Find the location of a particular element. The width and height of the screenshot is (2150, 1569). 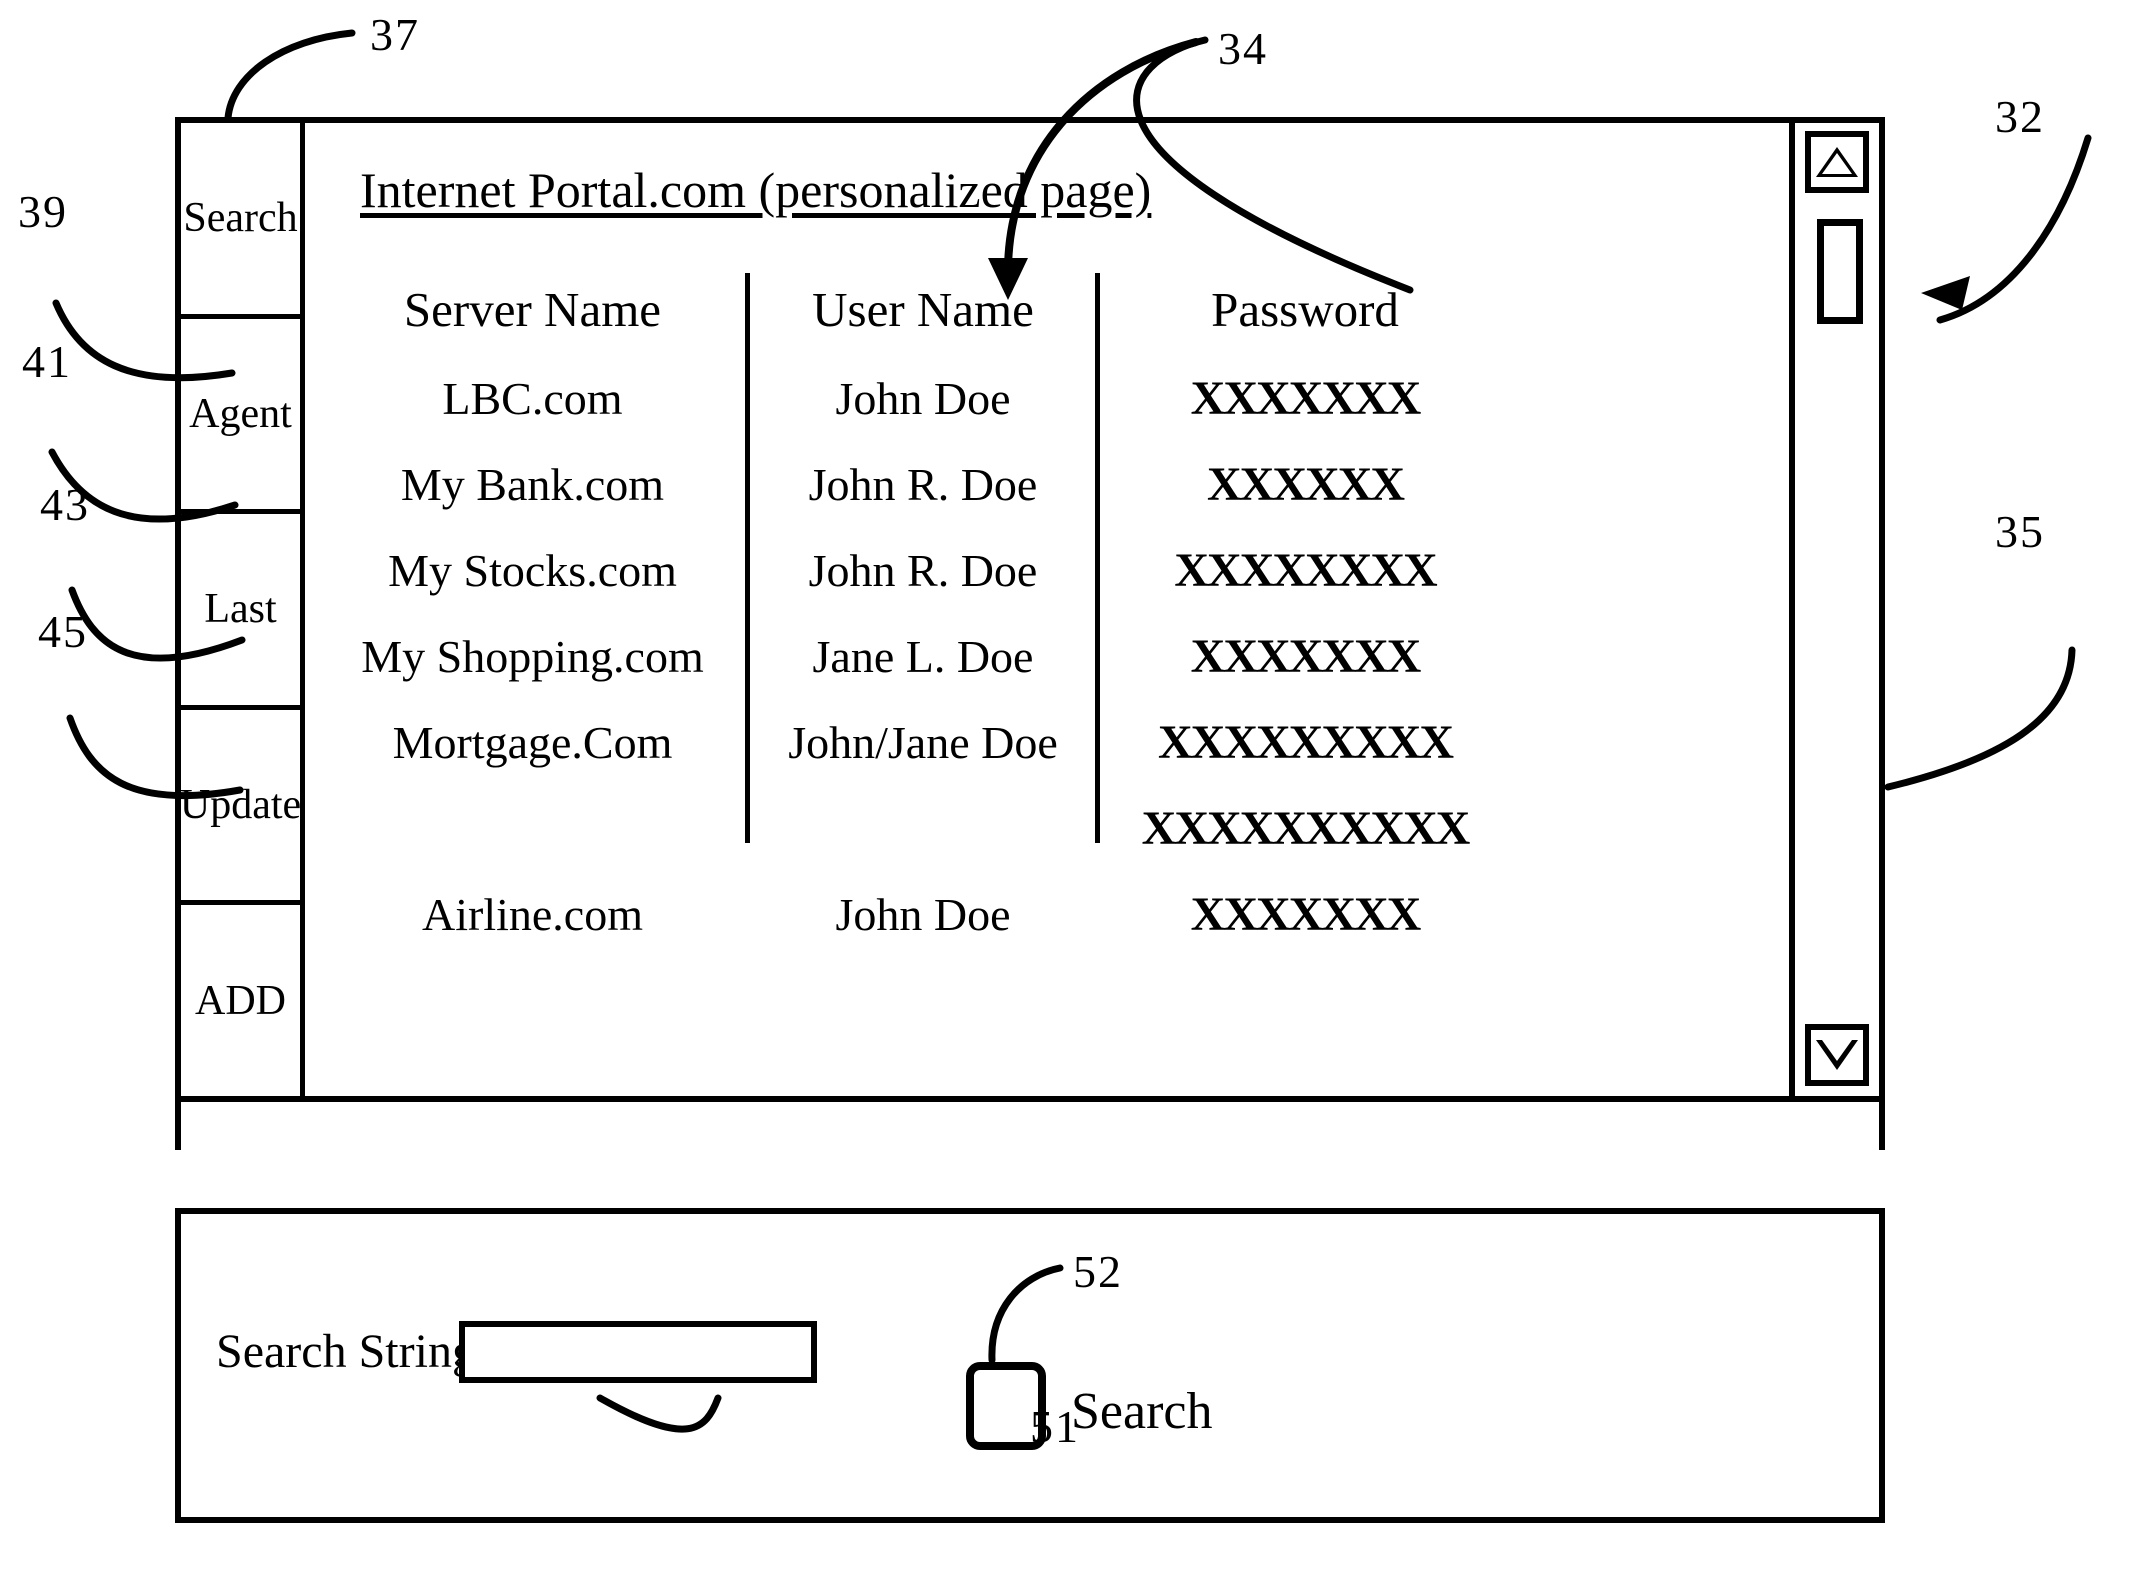

reference-numeral-45: 45 is located at coordinates (63, 631).